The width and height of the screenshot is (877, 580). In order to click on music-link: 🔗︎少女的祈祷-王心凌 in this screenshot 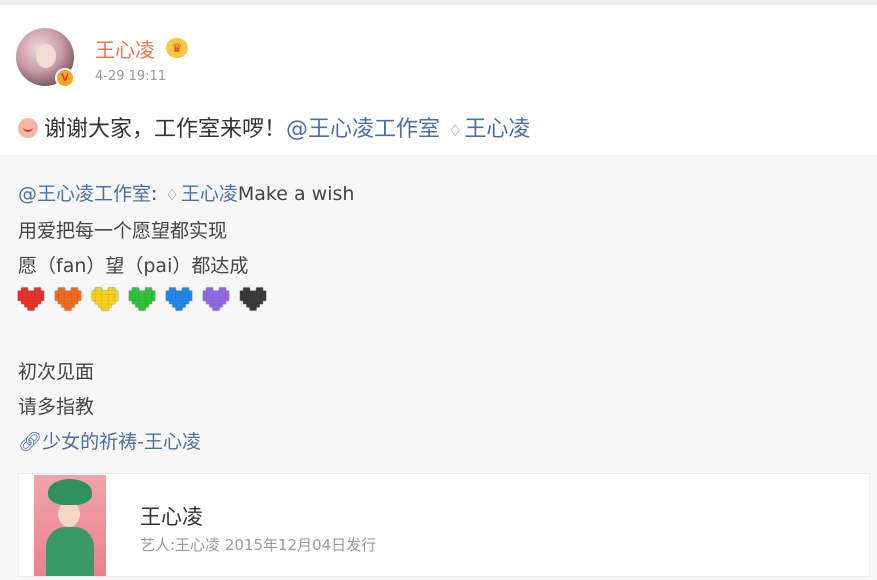, I will do `click(109, 440)`.